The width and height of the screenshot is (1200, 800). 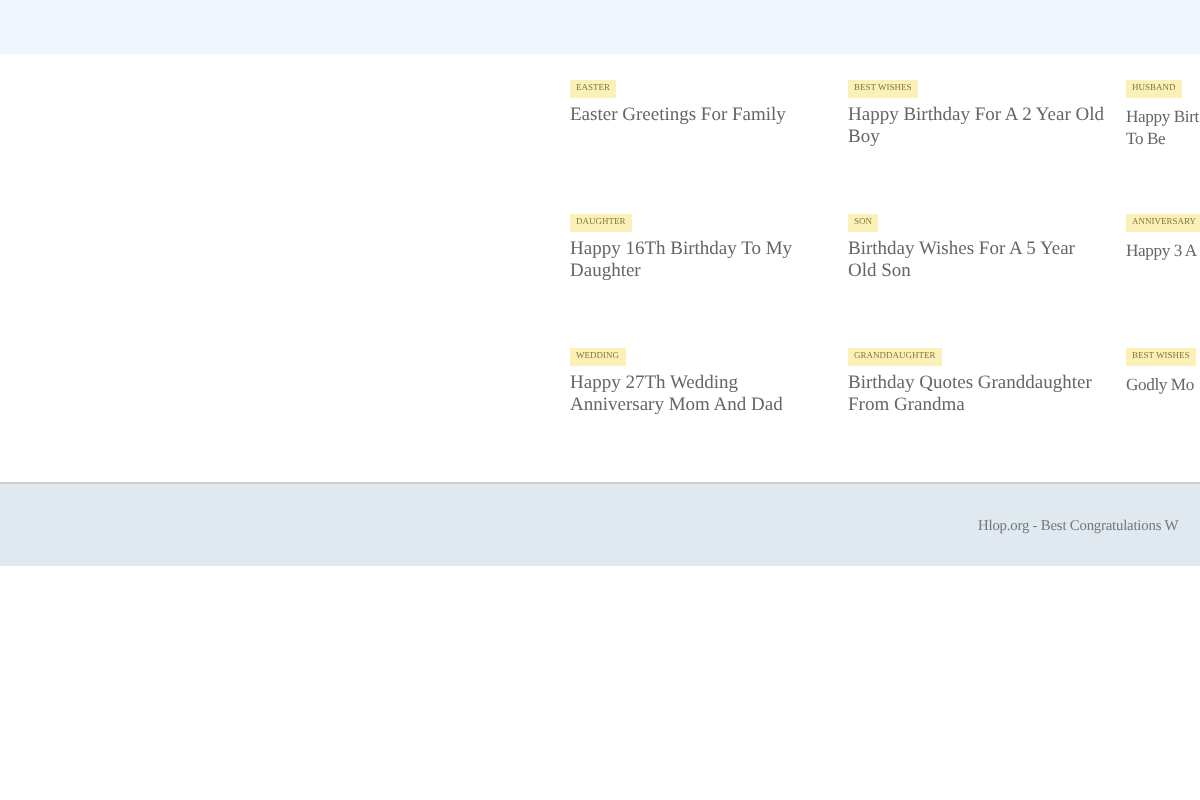 I want to click on post-title-link: Happy Birthday For A 2 Year Old Boy, so click(x=976, y=127).